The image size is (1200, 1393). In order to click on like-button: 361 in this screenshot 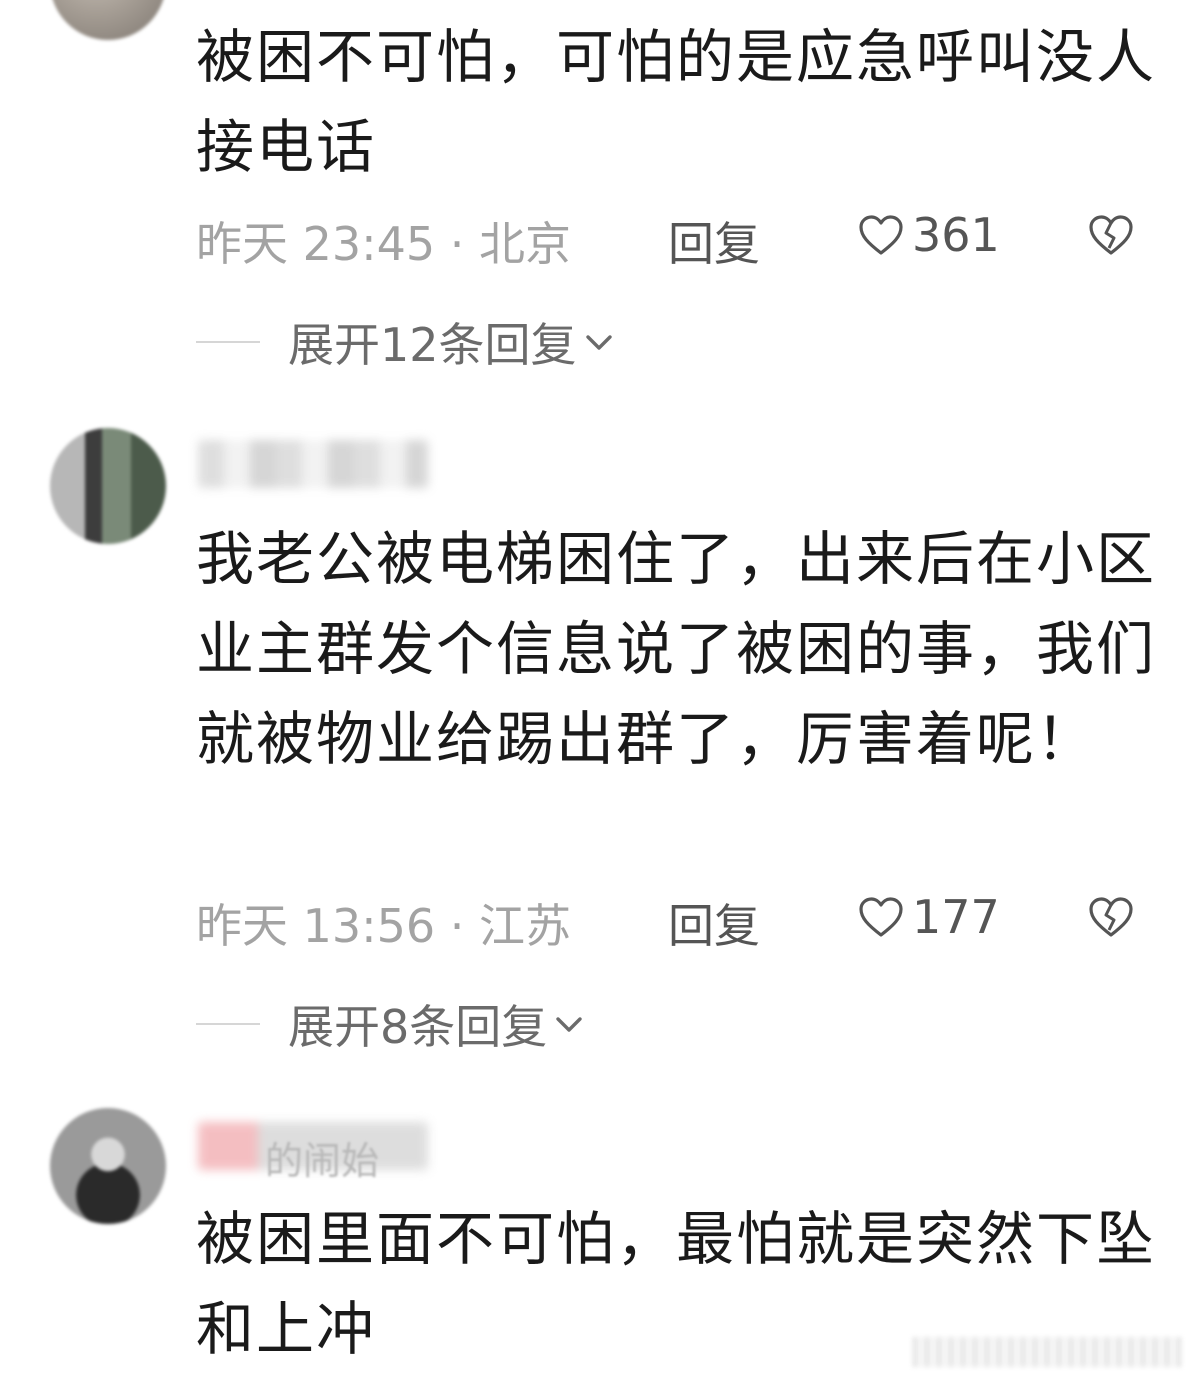, I will do `click(929, 235)`.